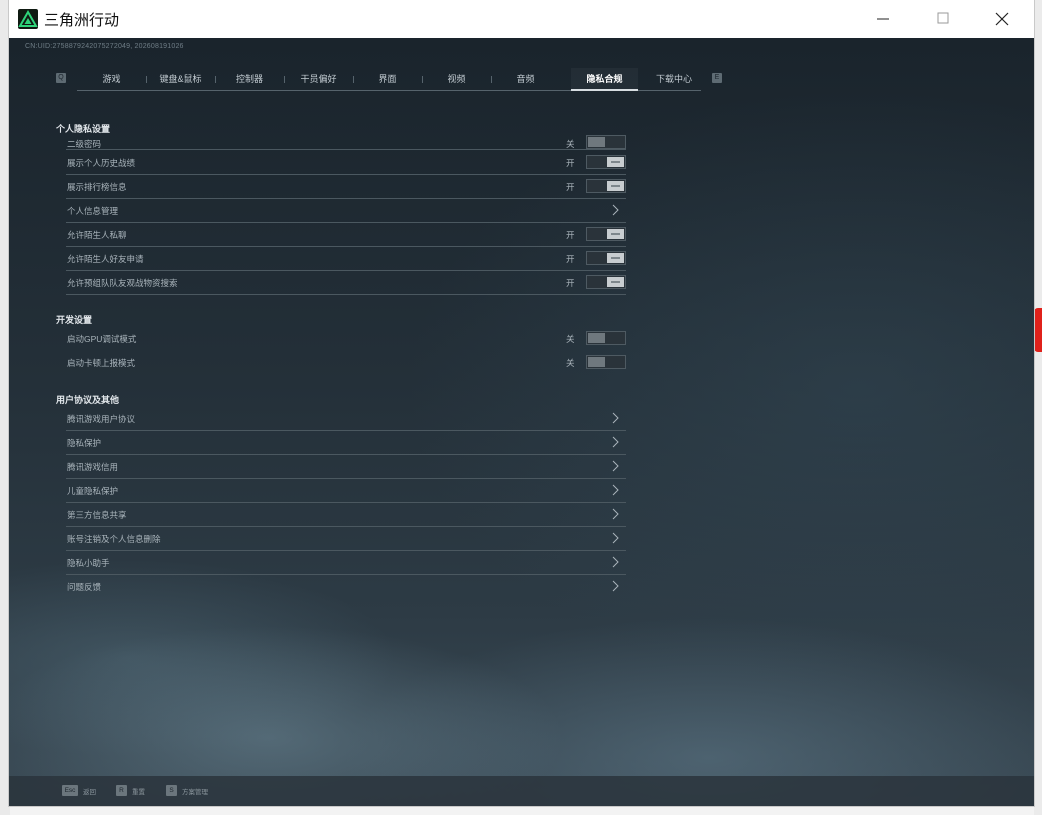  Describe the element at coordinates (606, 258) in the screenshot. I see `stranger-friend-request-toggle` at that location.